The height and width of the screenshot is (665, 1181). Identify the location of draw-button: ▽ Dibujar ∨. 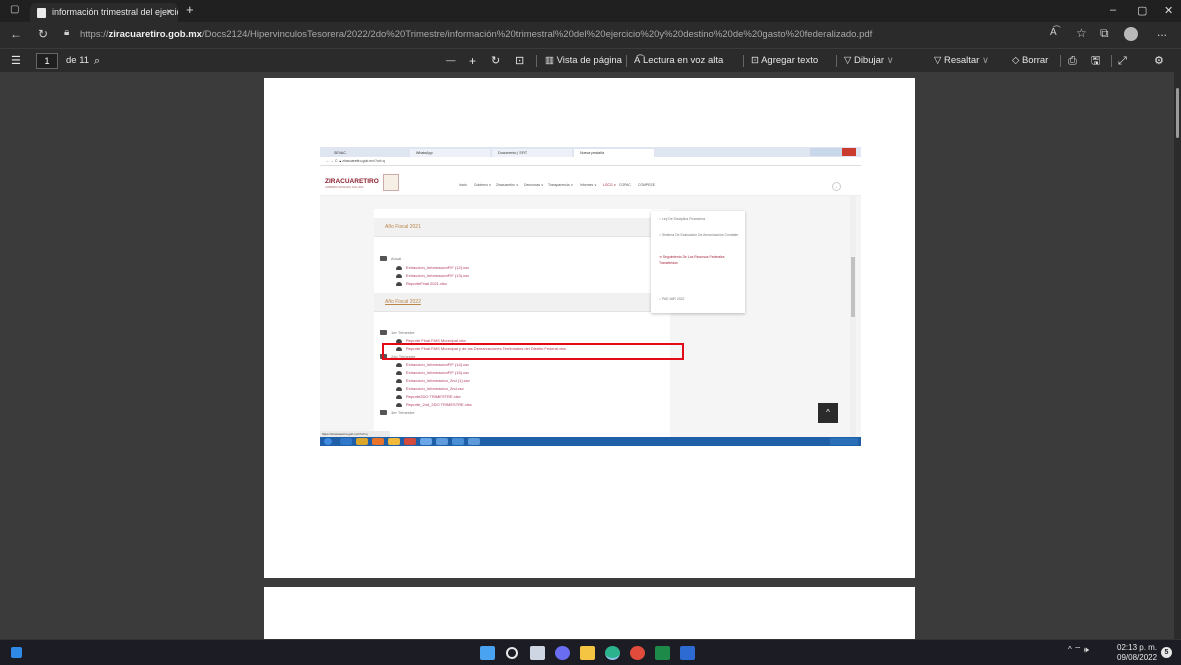
(869, 61).